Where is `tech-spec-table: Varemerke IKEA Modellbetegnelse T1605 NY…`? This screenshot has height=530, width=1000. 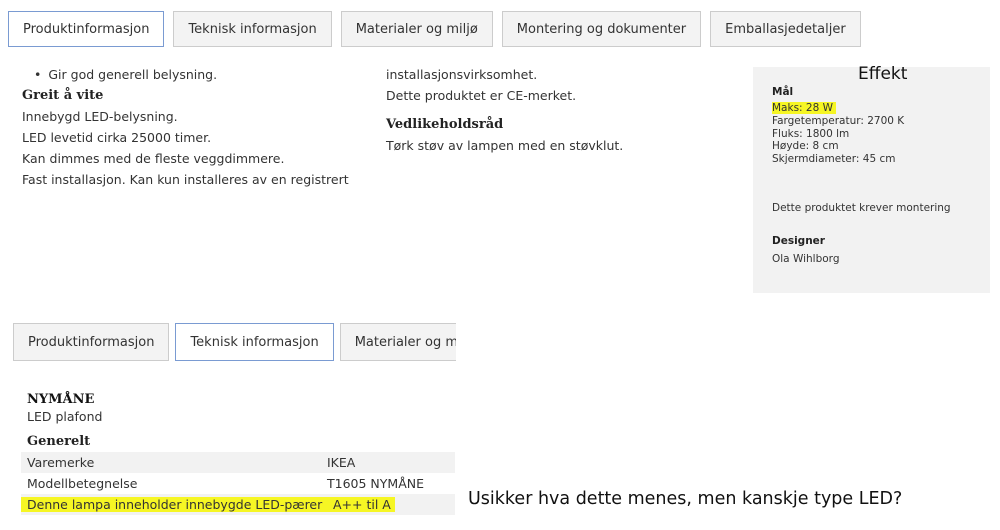
tech-spec-table: Varemerke IKEA Modellbetegnelse T1605 NY… is located at coordinates (238, 483).